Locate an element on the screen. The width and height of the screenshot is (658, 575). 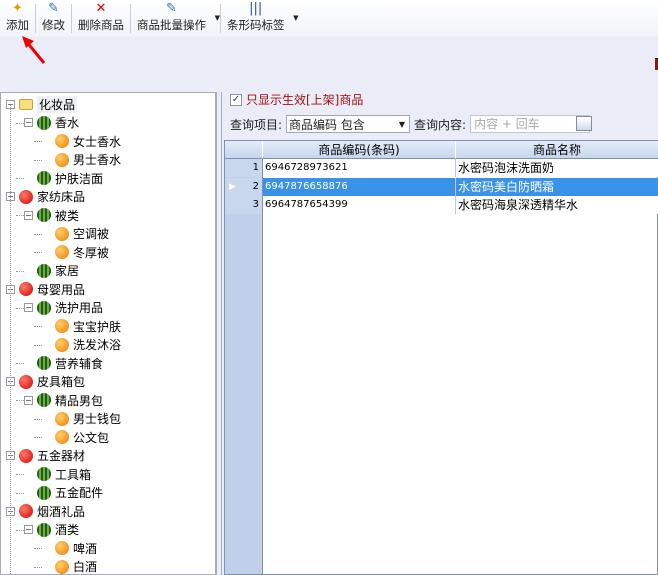
active-only-checkbox: ✓ 只显示生效[上架]商品 is located at coordinates (296, 99).